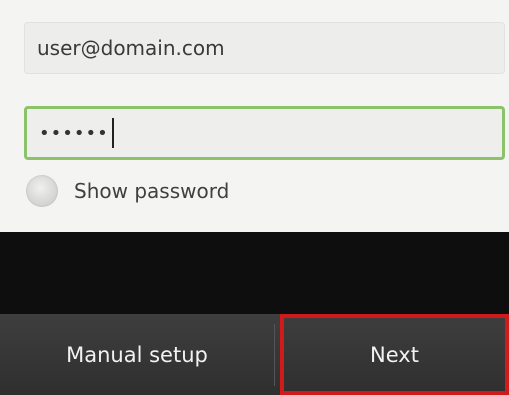 This screenshot has height=395, width=509. What do you see at coordinates (137, 354) in the screenshot?
I see `manual-setup-button: Manual setup` at bounding box center [137, 354].